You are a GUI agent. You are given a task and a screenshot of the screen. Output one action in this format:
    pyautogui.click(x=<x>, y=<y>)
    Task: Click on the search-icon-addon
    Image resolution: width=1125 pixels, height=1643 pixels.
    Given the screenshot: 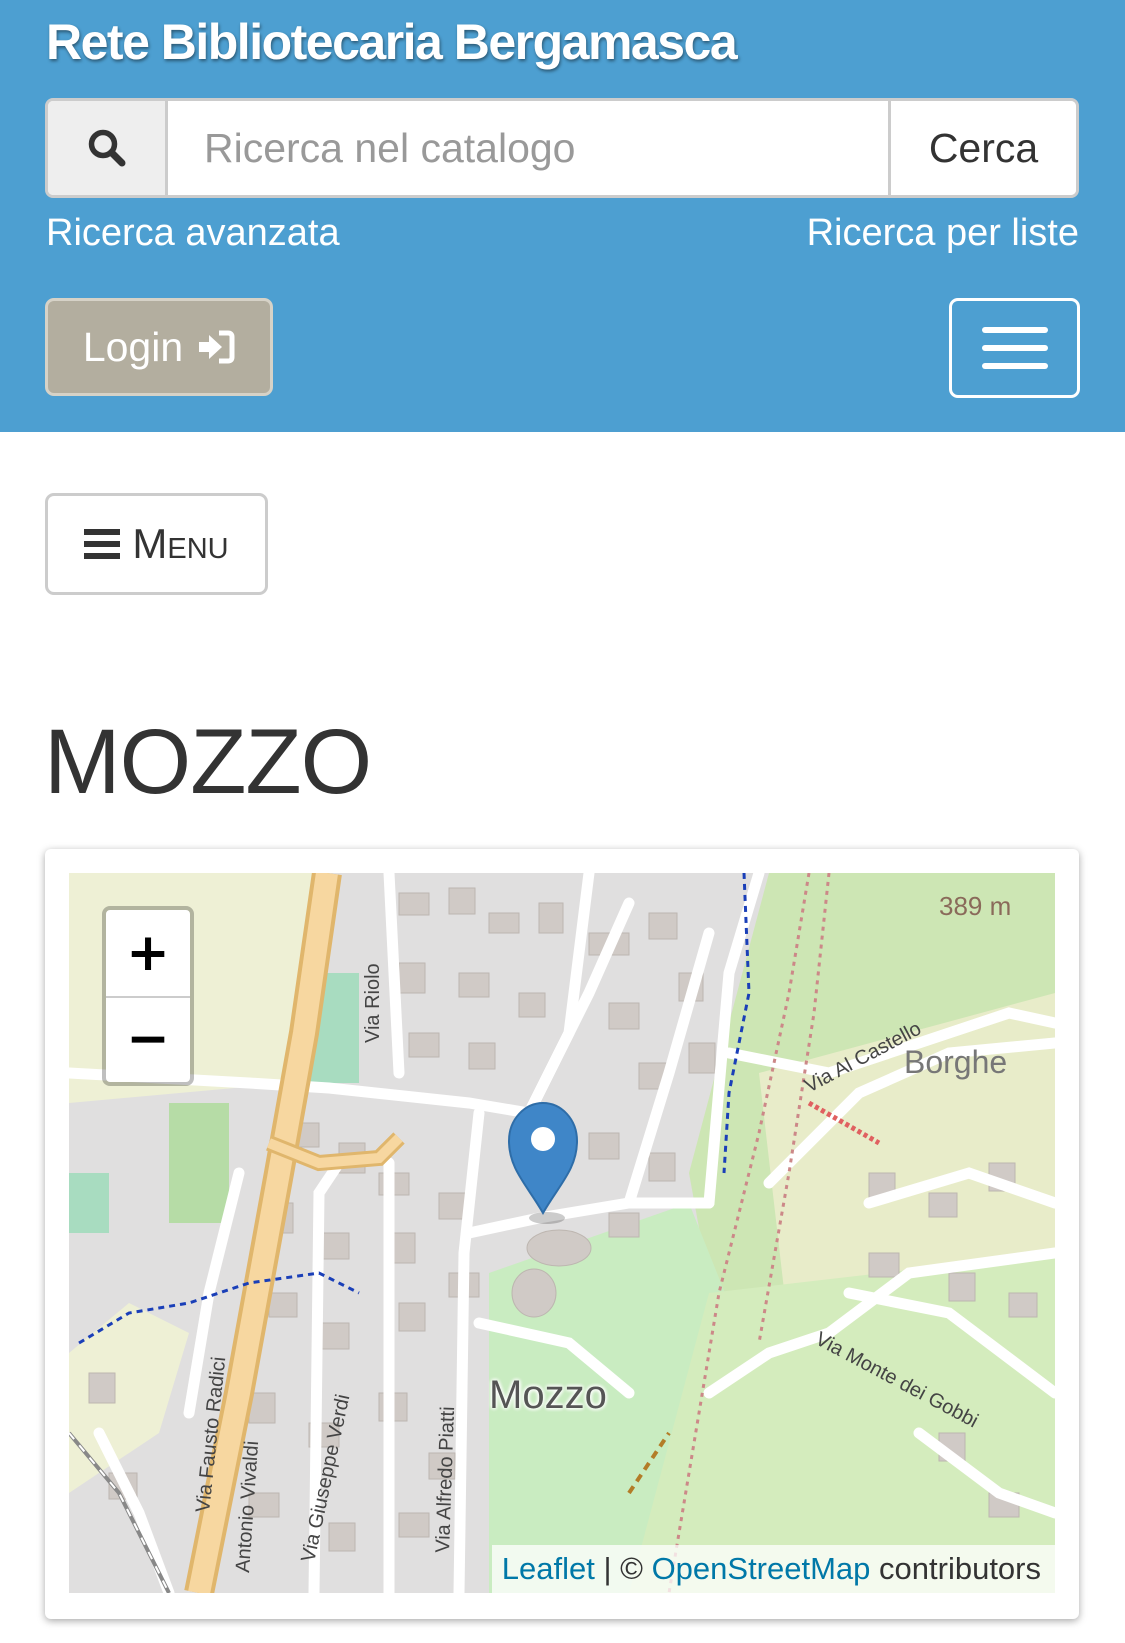 What is the action you would take?
    pyautogui.click(x=108, y=148)
    